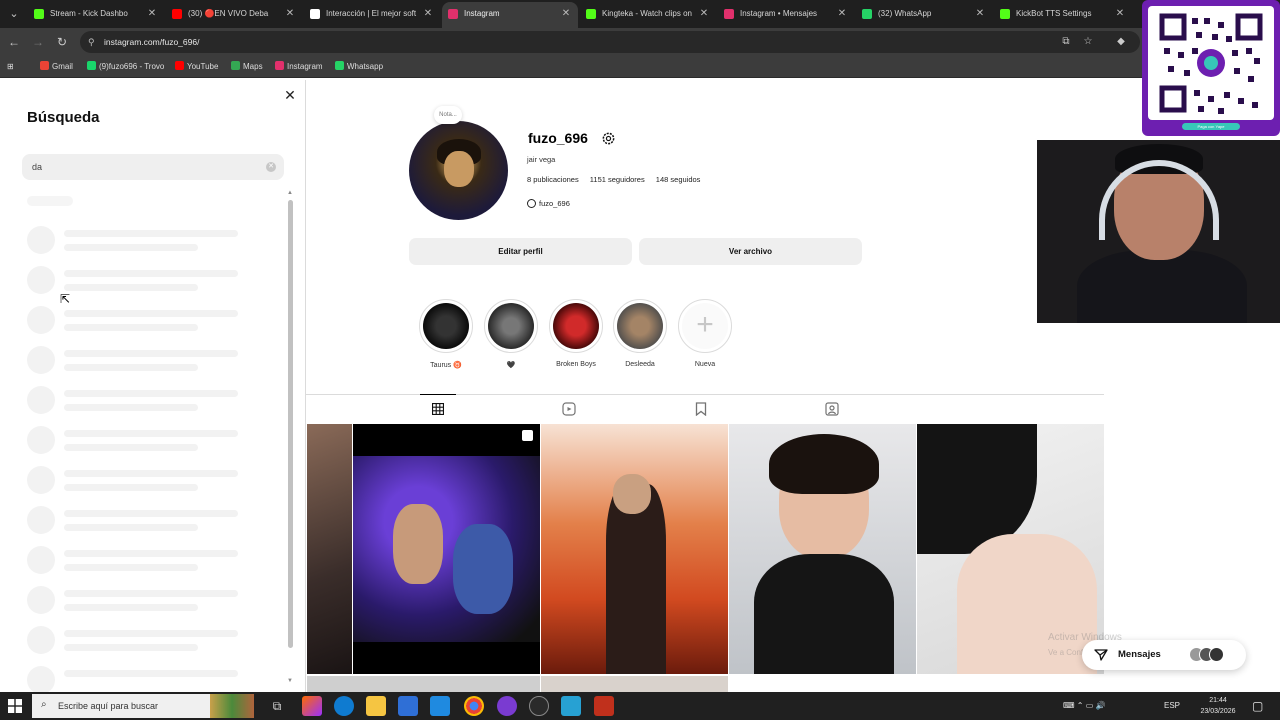 This screenshot has height=720, width=1280. Describe the element at coordinates (786, 14) in the screenshot. I see `browser-tab: Instagram • Mensajes ✕` at that location.